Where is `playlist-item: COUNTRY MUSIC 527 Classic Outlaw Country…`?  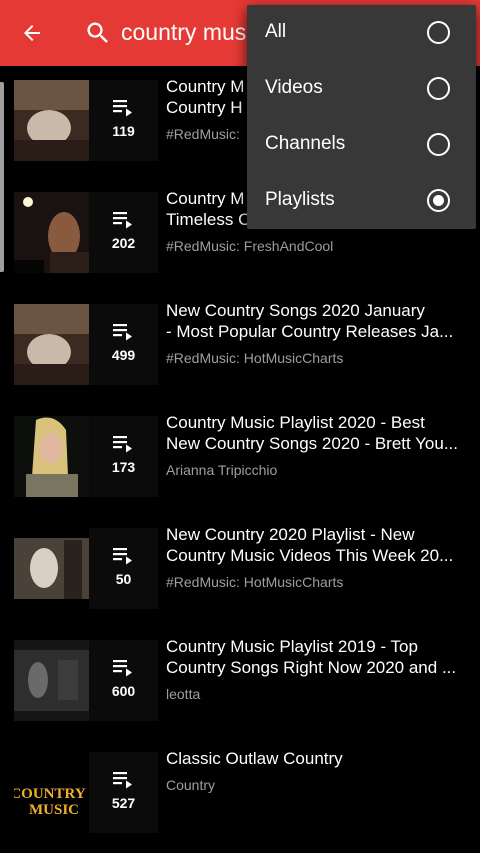 playlist-item: COUNTRY MUSIC 527 Classic Outlaw Country… is located at coordinates (240, 794).